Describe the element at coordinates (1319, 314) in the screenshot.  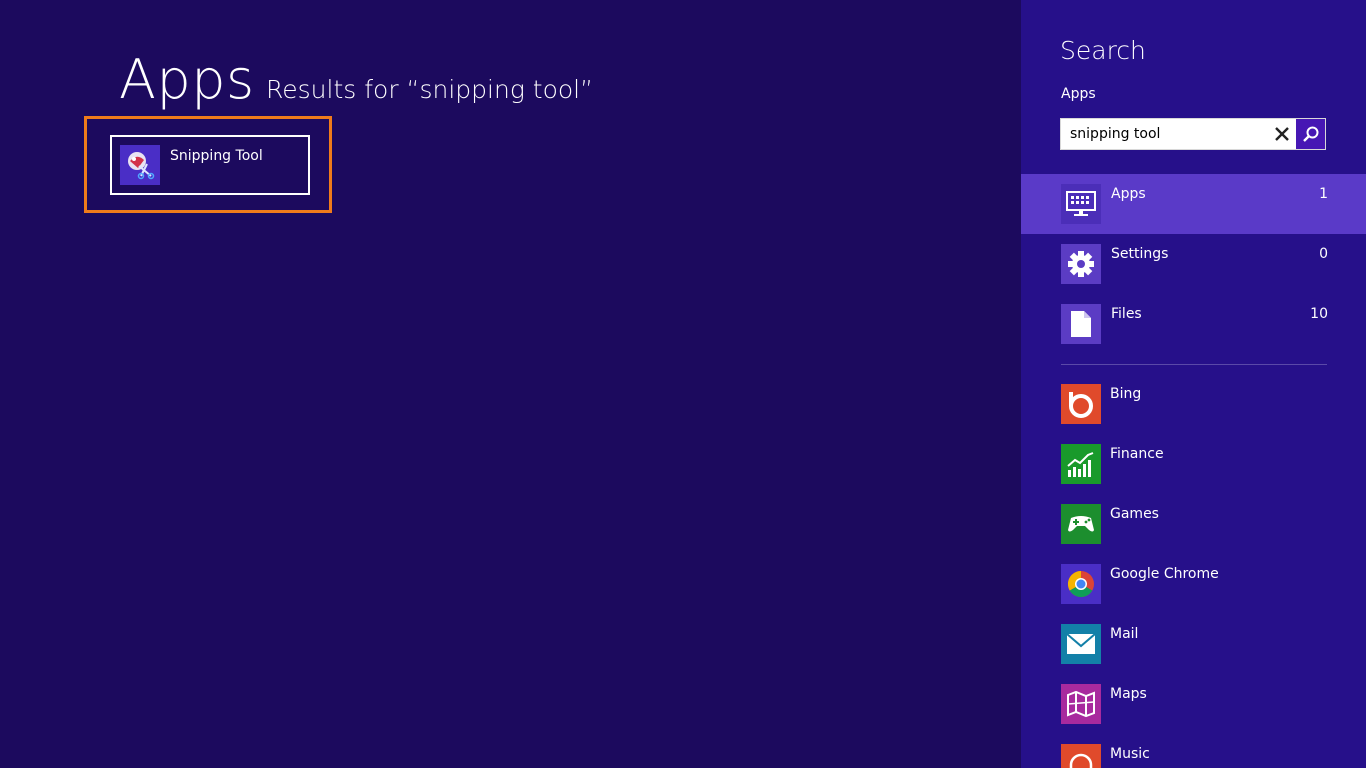
I see `scope-row-count: 10` at that location.